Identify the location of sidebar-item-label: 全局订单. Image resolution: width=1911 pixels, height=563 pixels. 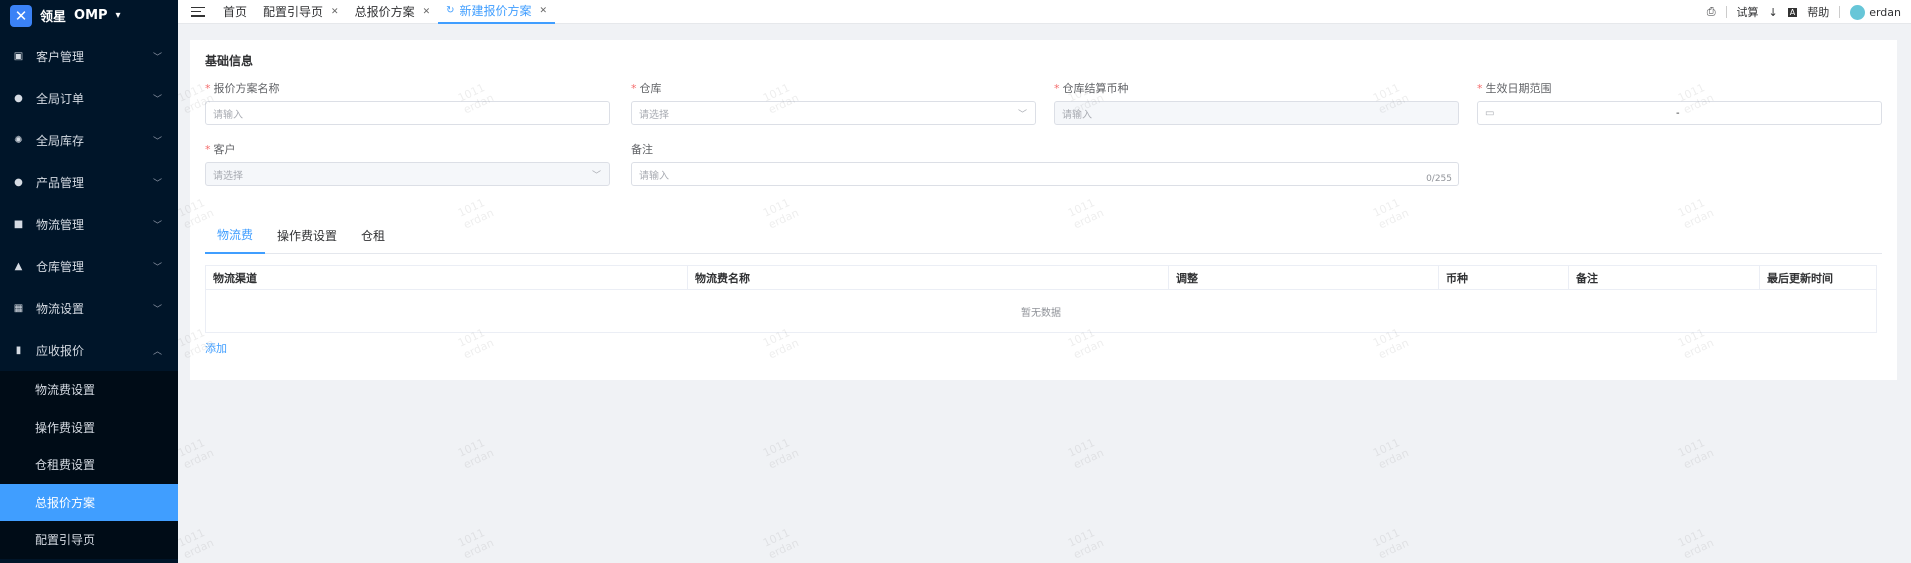
(60, 98).